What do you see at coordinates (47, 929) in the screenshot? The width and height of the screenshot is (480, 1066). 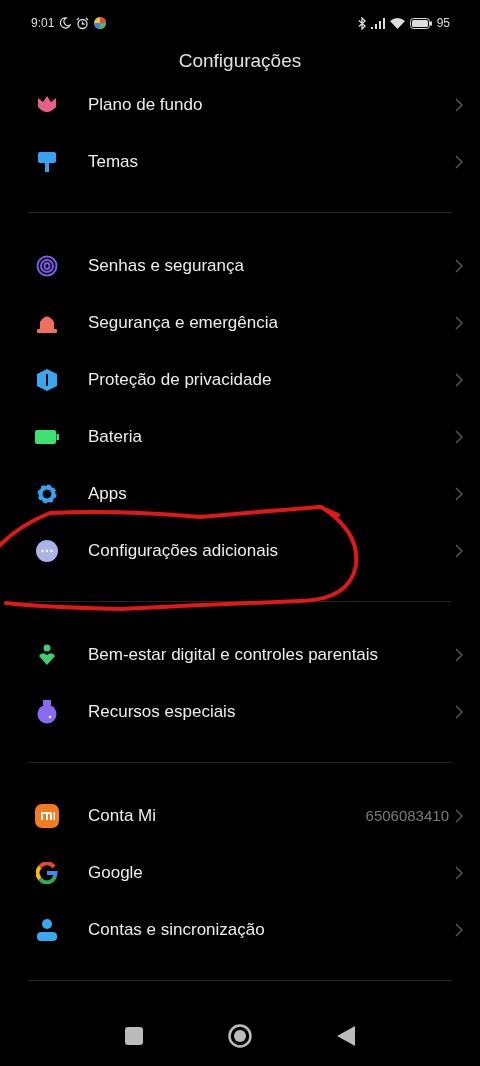 I see `person-icon` at bounding box center [47, 929].